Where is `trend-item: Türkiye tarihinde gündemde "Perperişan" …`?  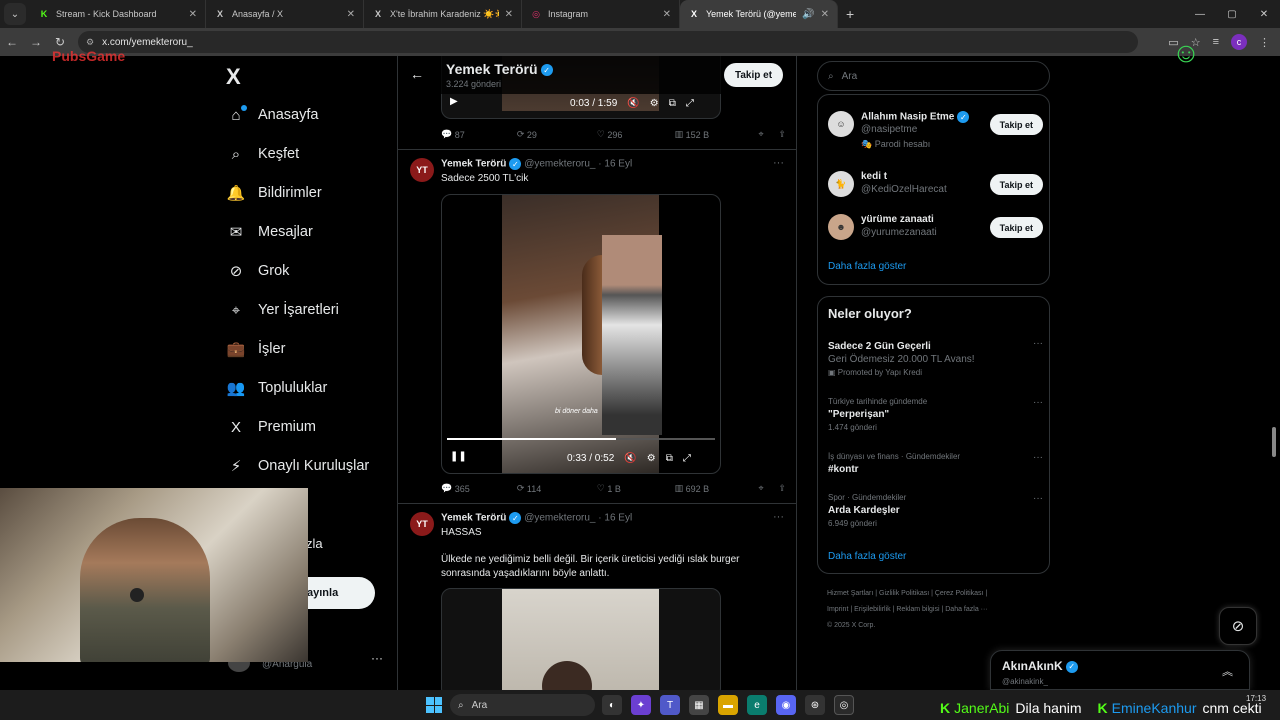
trend-item: Türkiye tarihinde gündemde "Perperişan" … is located at coordinates (935, 414).